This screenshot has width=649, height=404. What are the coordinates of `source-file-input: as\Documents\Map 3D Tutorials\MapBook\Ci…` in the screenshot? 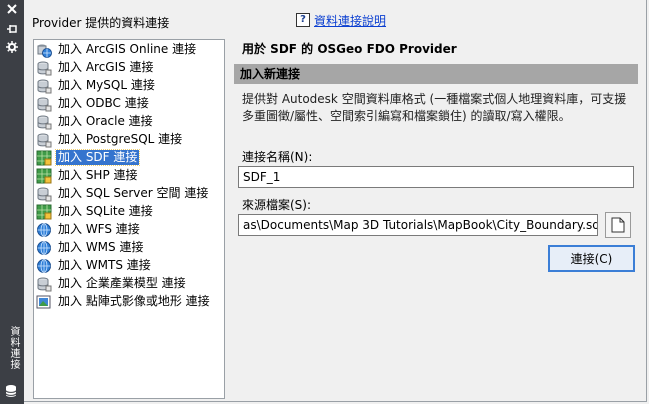 It's located at (418, 225).